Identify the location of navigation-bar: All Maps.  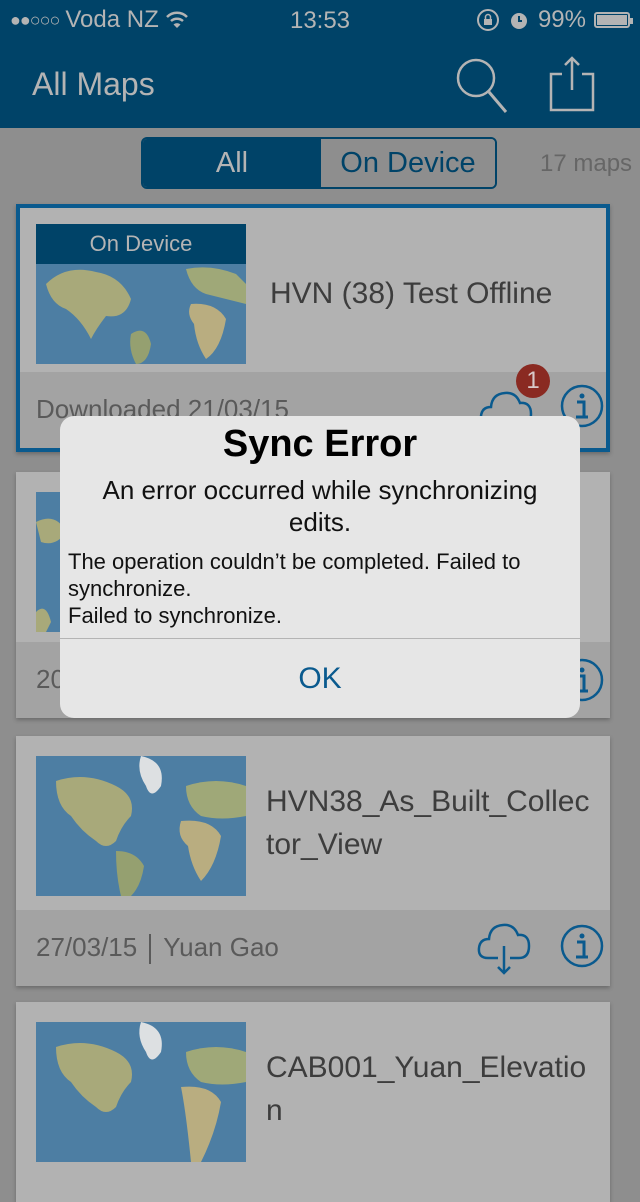
(320, 84).